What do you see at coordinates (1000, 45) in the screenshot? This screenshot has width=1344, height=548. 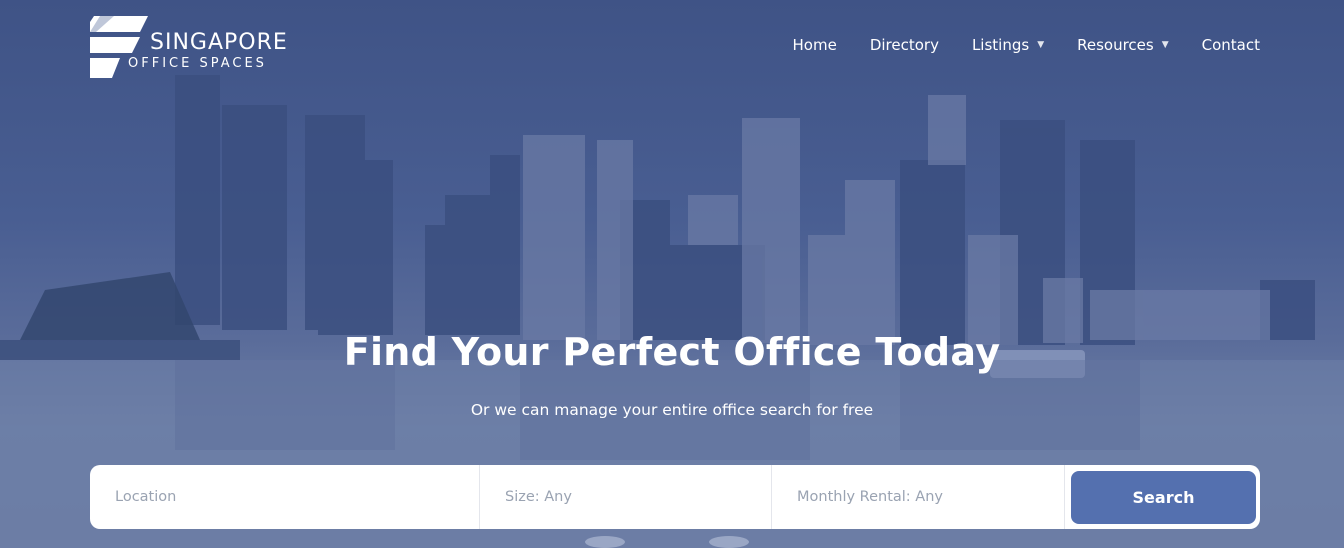 I see `nav-listings-label: Listings` at bounding box center [1000, 45].